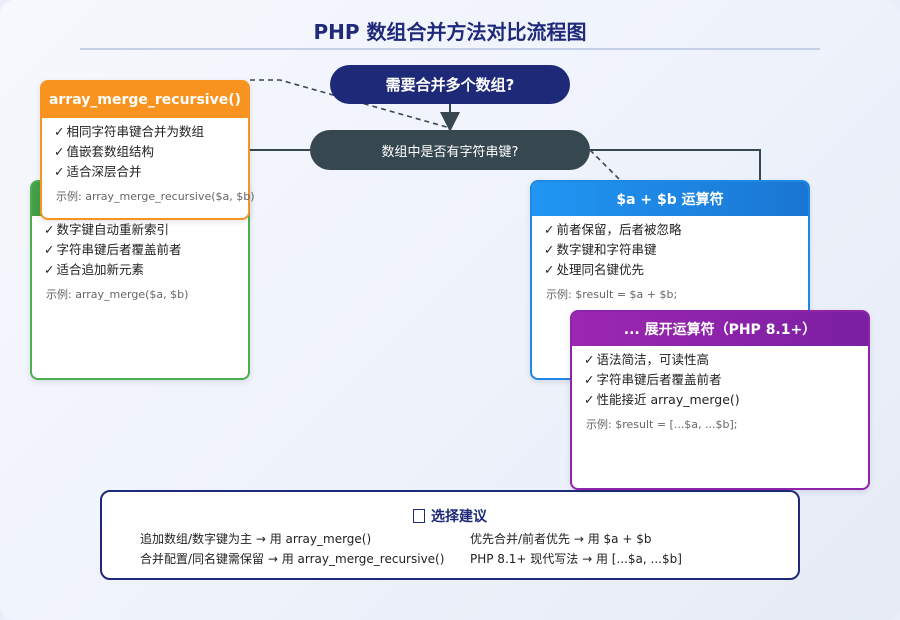 The height and width of the screenshot is (620, 900). Describe the element at coordinates (117, 294) in the screenshot. I see `card-array-merge-example: 示例: array_merge($a, $b)` at that location.